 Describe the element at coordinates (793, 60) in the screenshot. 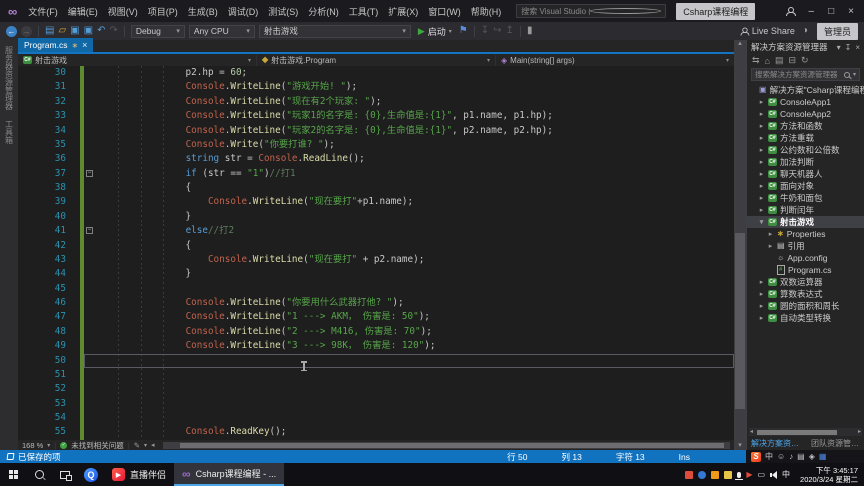

I see `collapse-all-icon: ⊟` at that location.